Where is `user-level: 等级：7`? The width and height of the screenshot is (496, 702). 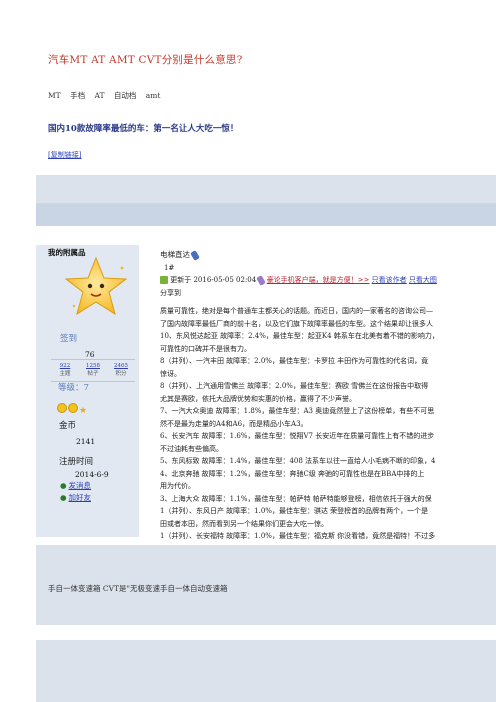
user-level: 等级：7 is located at coordinates (73, 387).